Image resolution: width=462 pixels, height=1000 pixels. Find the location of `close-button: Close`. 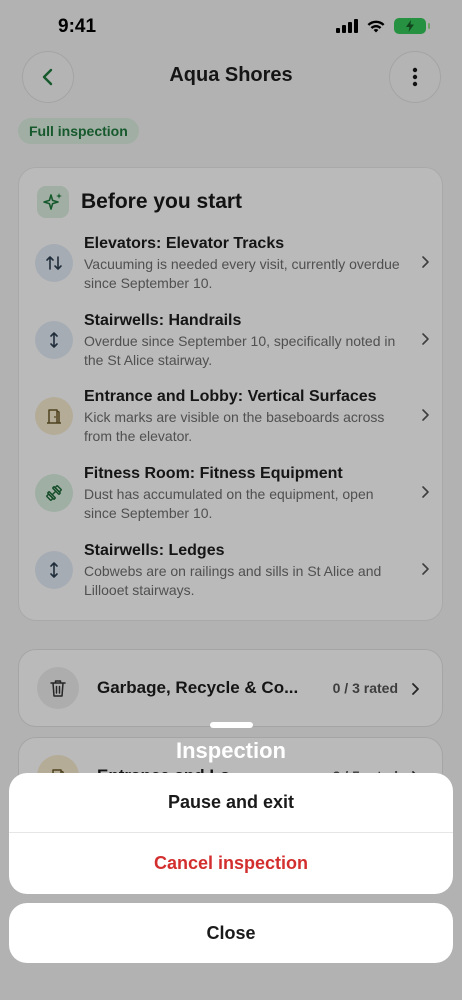

close-button: Close is located at coordinates (231, 933).